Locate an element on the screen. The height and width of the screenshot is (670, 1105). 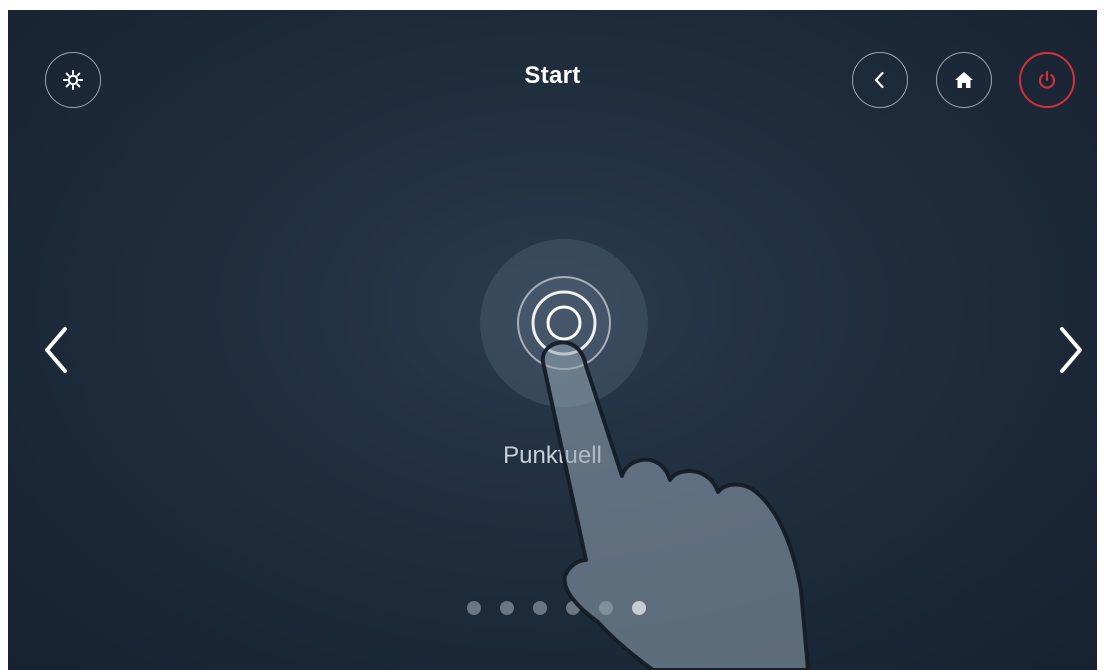
power-icon is located at coordinates (1047, 79).